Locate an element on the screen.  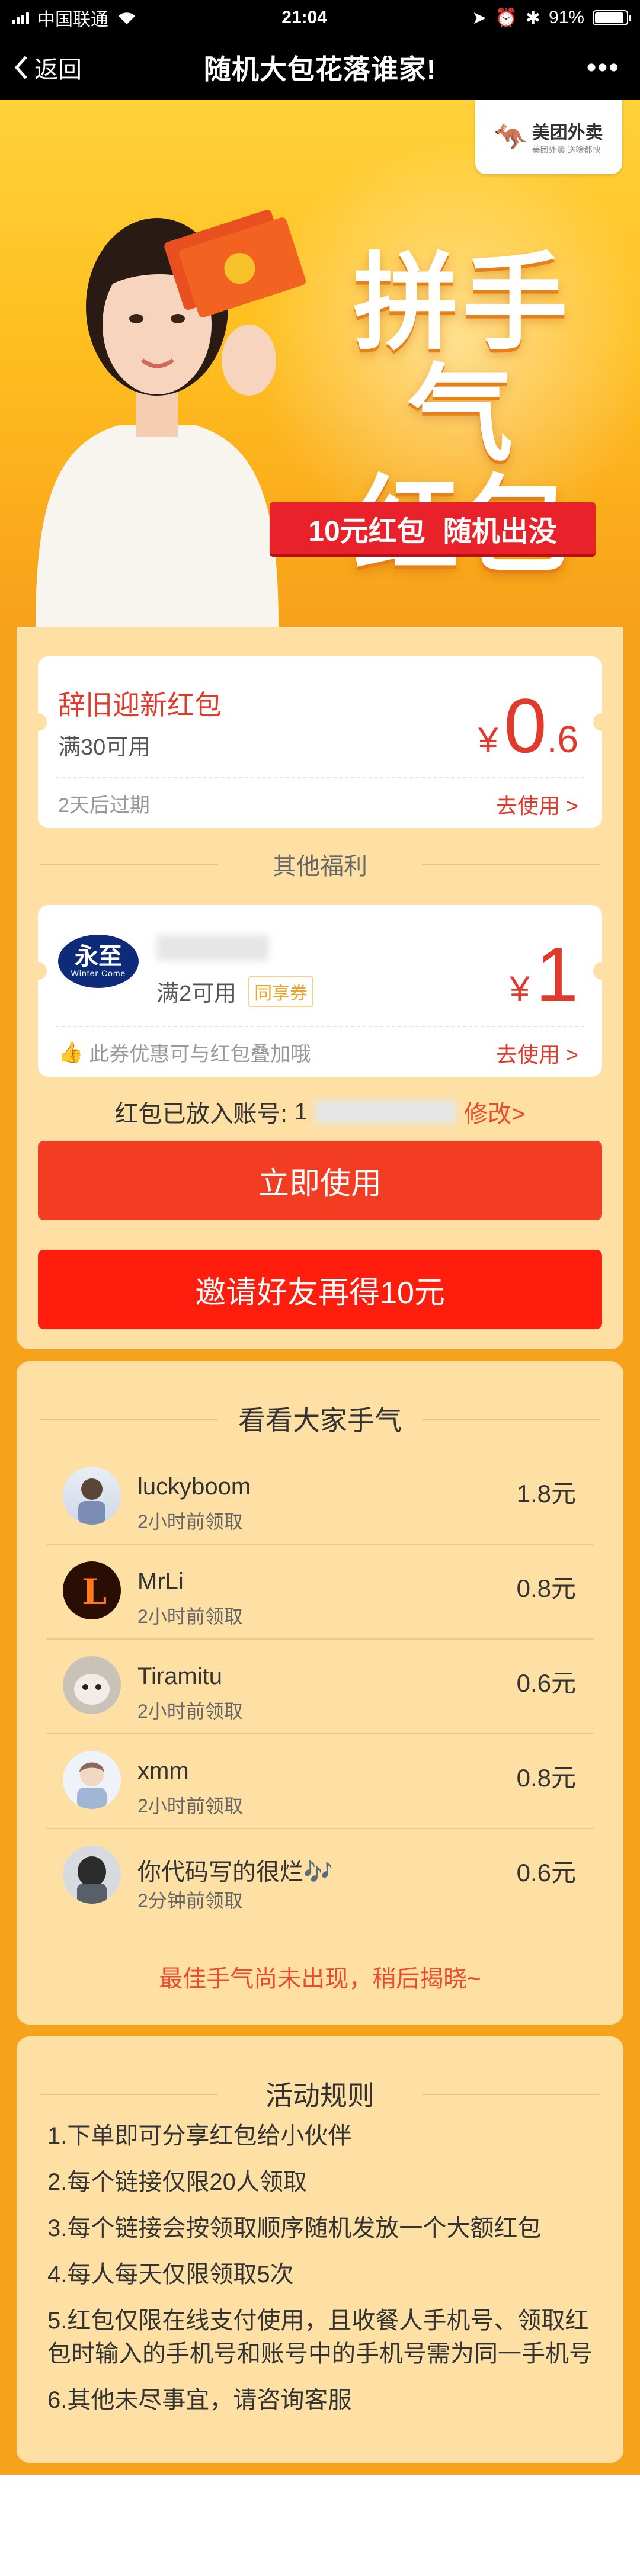
account-number-redacted is located at coordinates (386, 1112).